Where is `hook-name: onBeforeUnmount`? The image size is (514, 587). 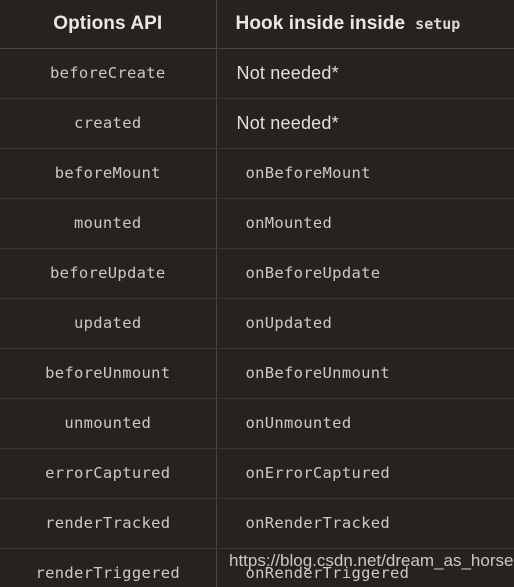 hook-name: onBeforeUnmount is located at coordinates (317, 373).